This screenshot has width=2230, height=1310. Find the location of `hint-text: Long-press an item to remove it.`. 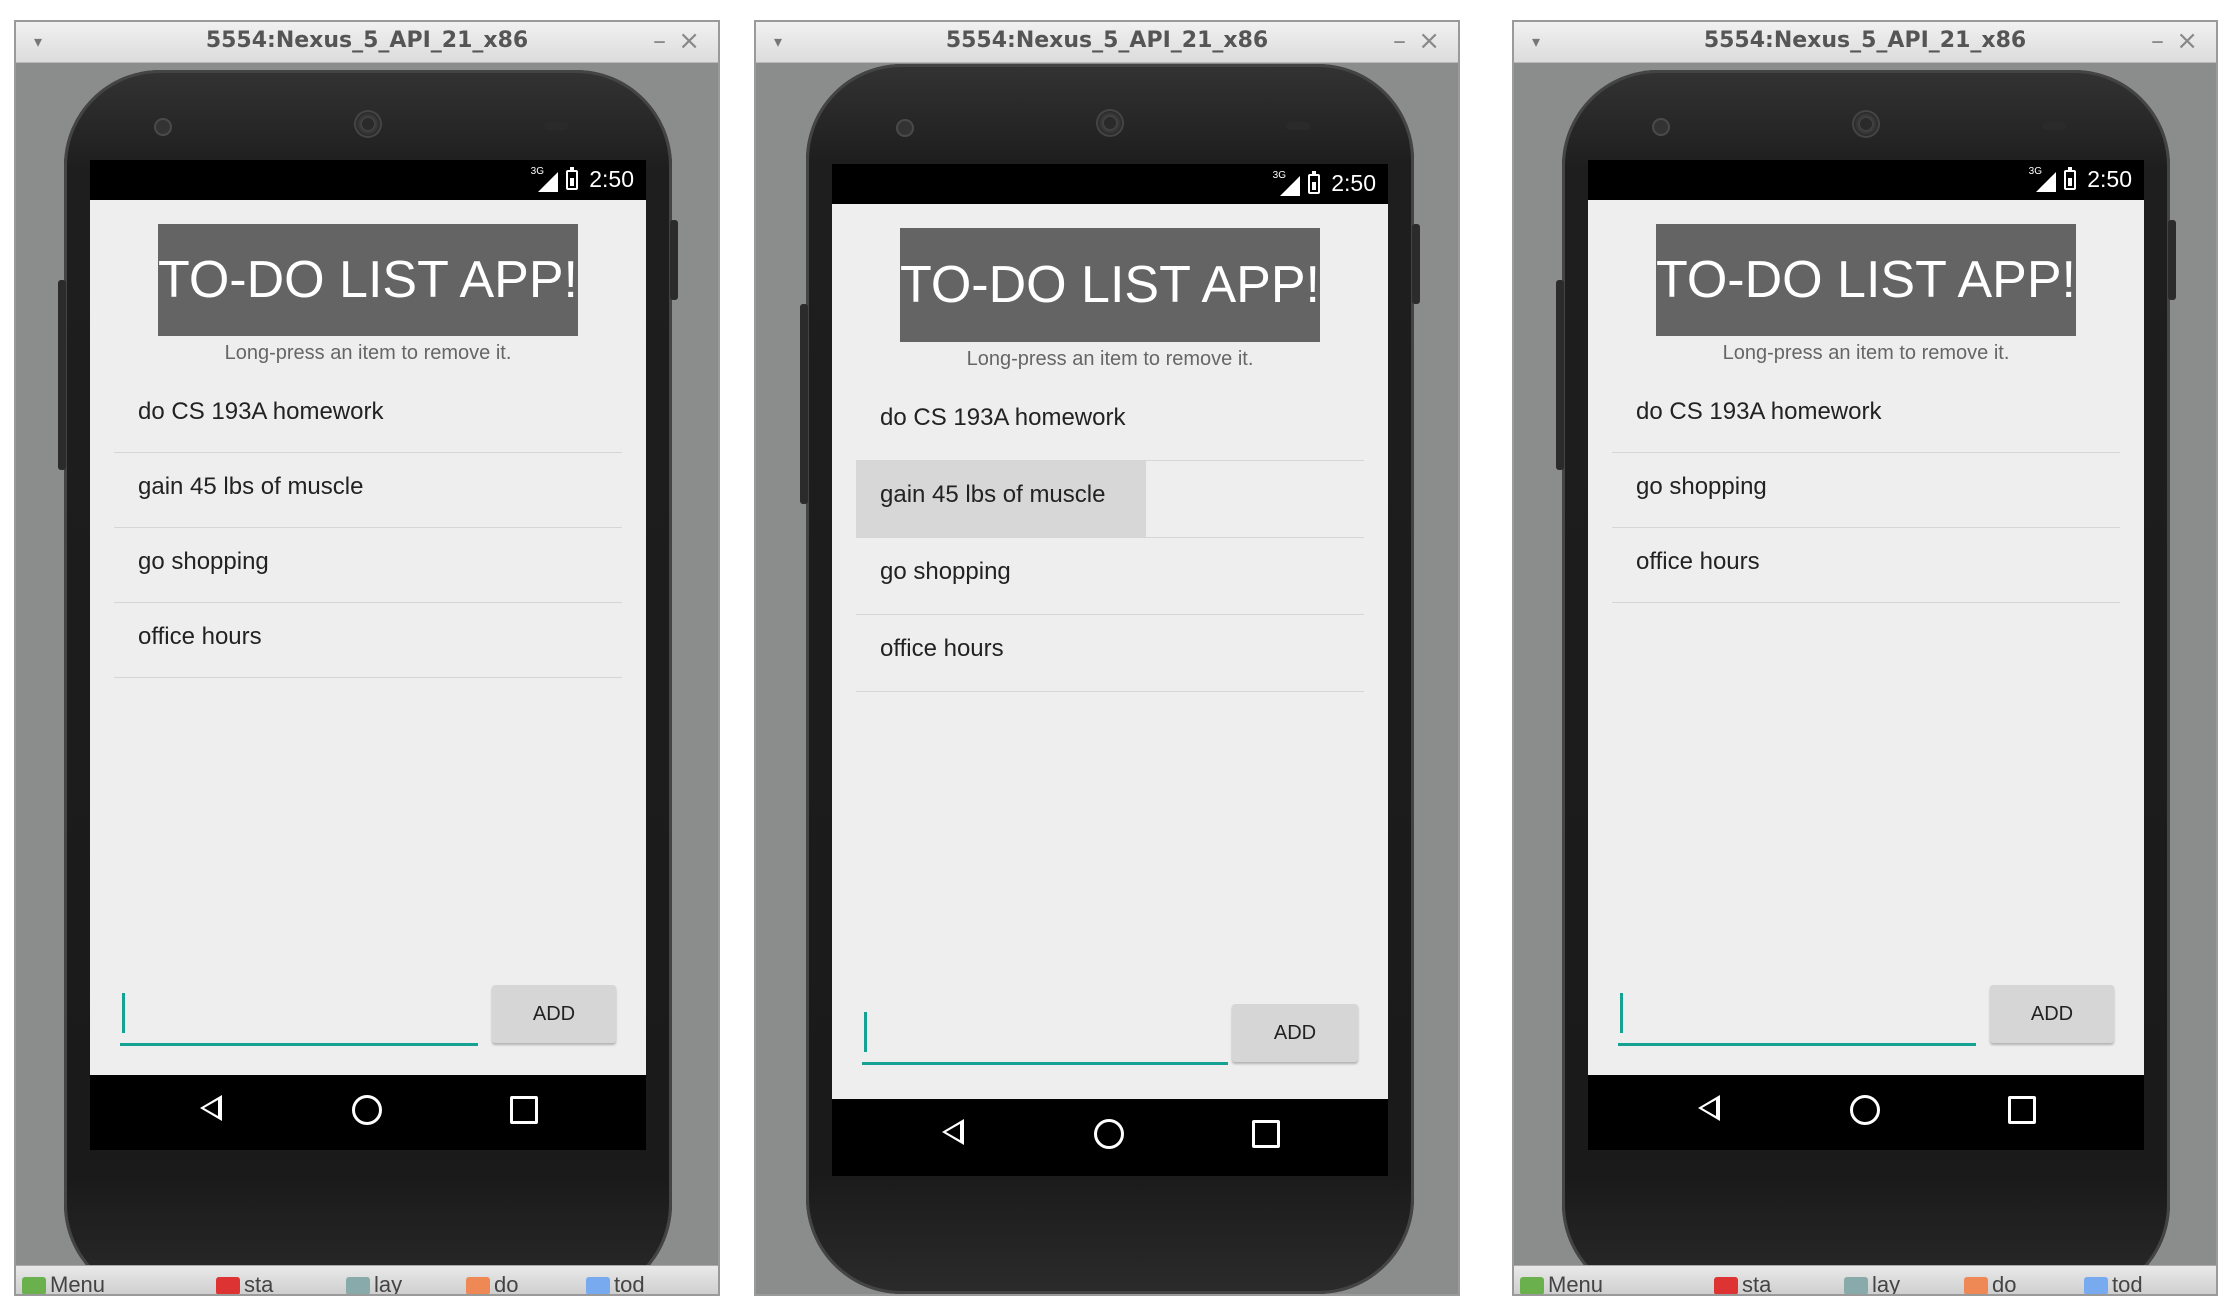

hint-text: Long-press an item to remove it. is located at coordinates (368, 353).